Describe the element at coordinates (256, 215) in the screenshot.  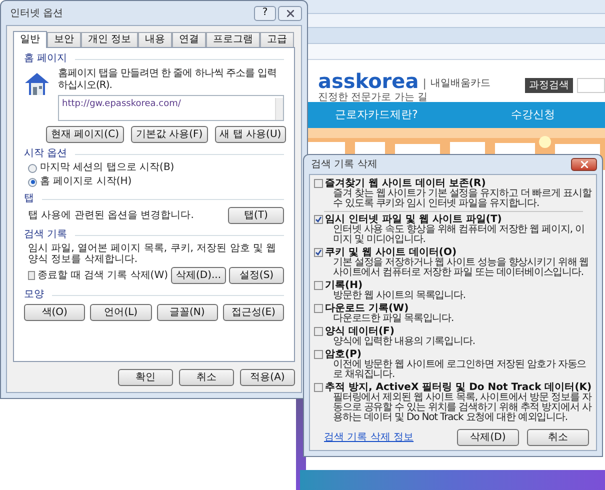
I see `tabs-button: 탭(T)` at that location.